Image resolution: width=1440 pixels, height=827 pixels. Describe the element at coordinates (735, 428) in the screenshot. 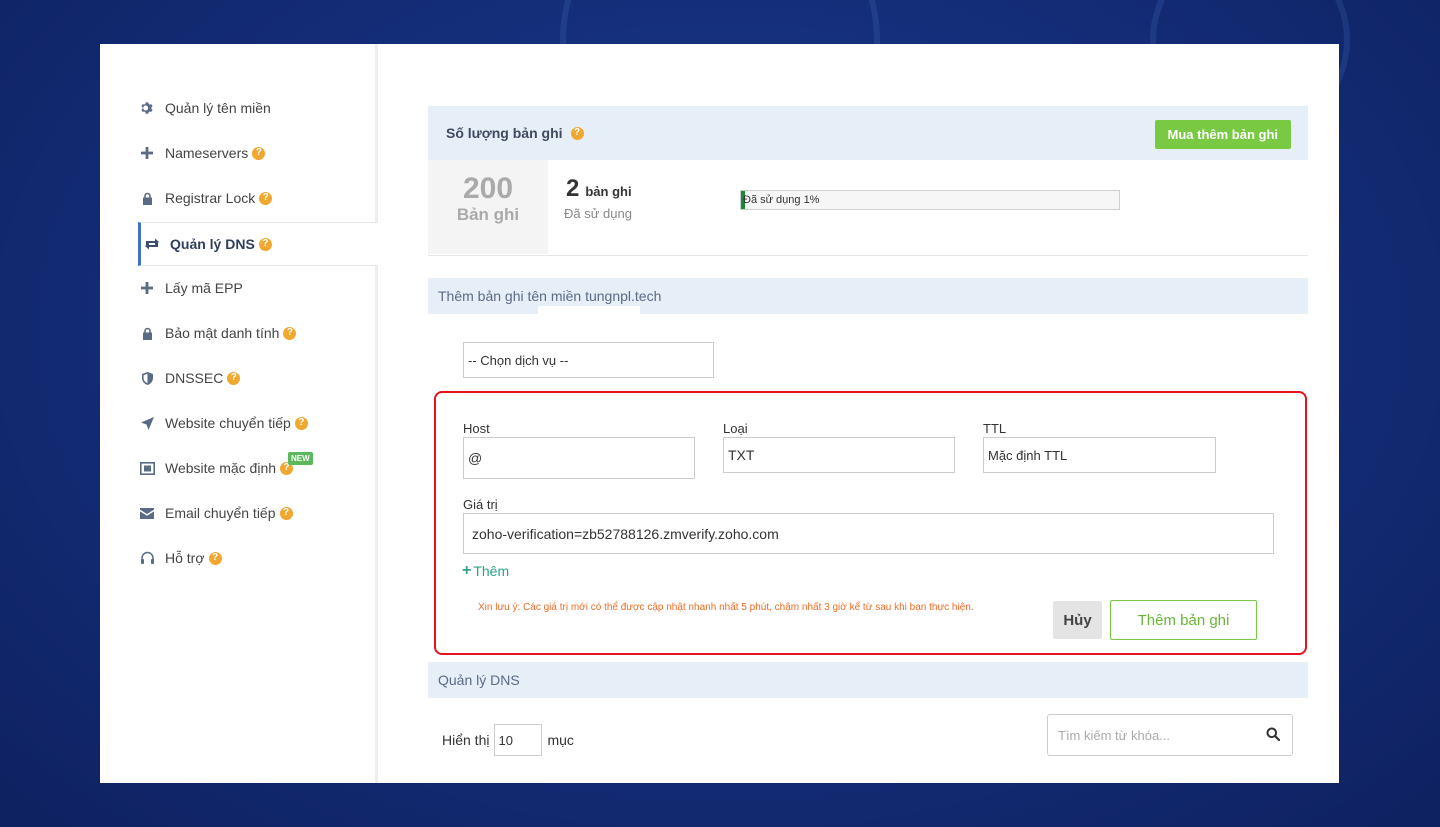

I see `type-label: Loại` at that location.